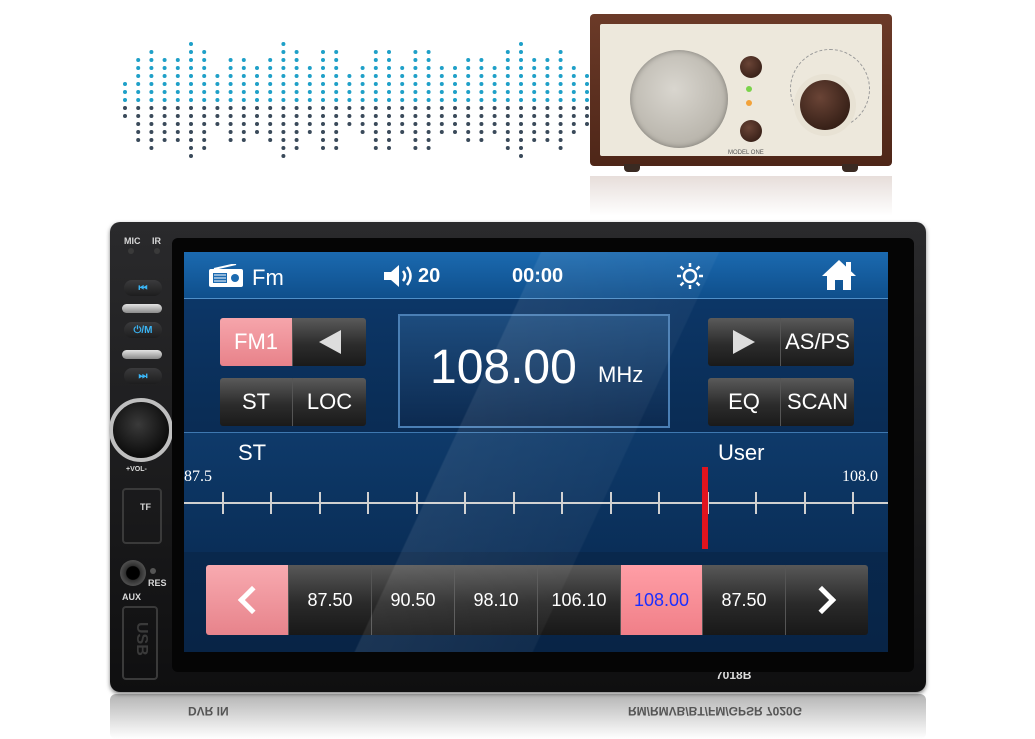 This screenshot has height=739, width=1035. Describe the element at coordinates (143, 376) in the screenshot. I see `next-track-button: ⏭` at that location.